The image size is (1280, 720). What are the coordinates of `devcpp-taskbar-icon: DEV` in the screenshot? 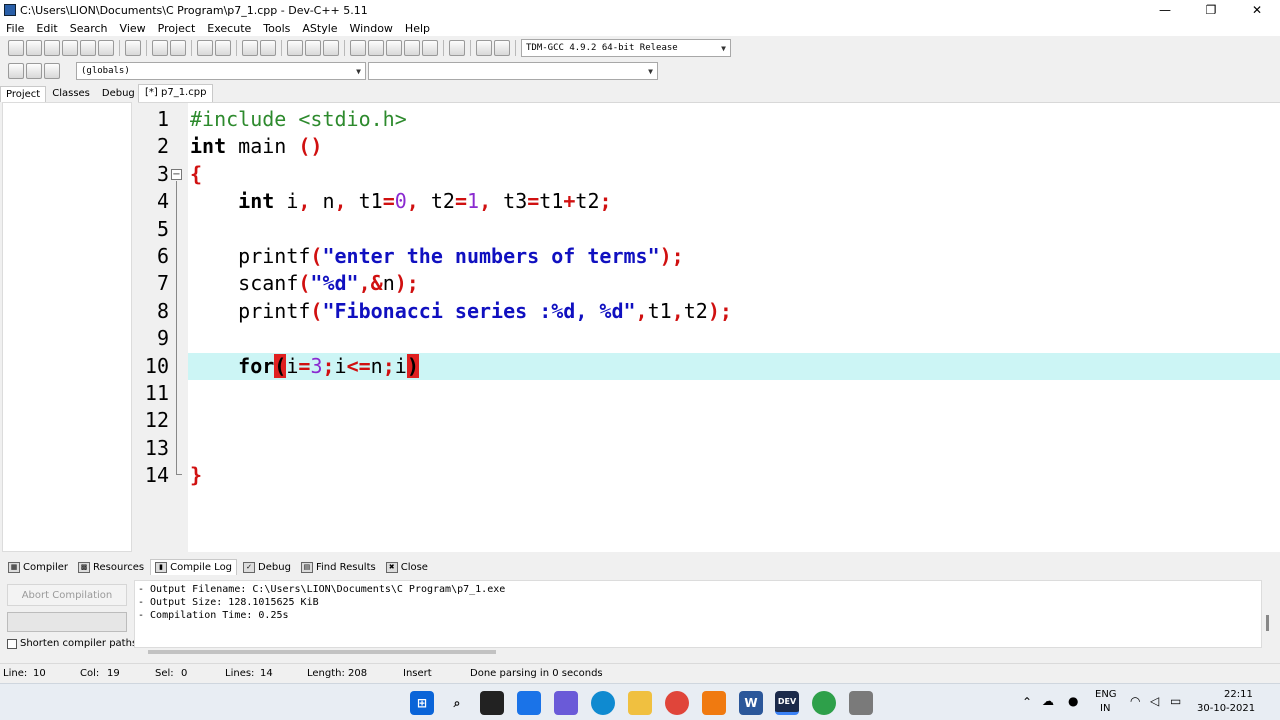 It's located at (787, 703).